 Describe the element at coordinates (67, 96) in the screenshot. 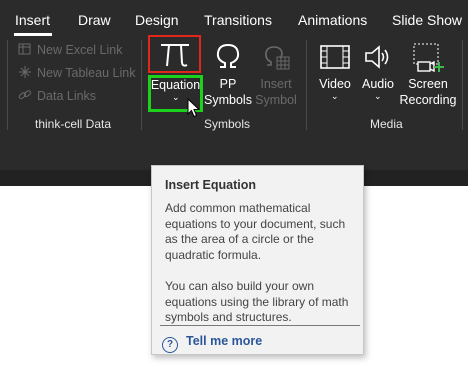

I see `data-links-label: Data Links` at that location.